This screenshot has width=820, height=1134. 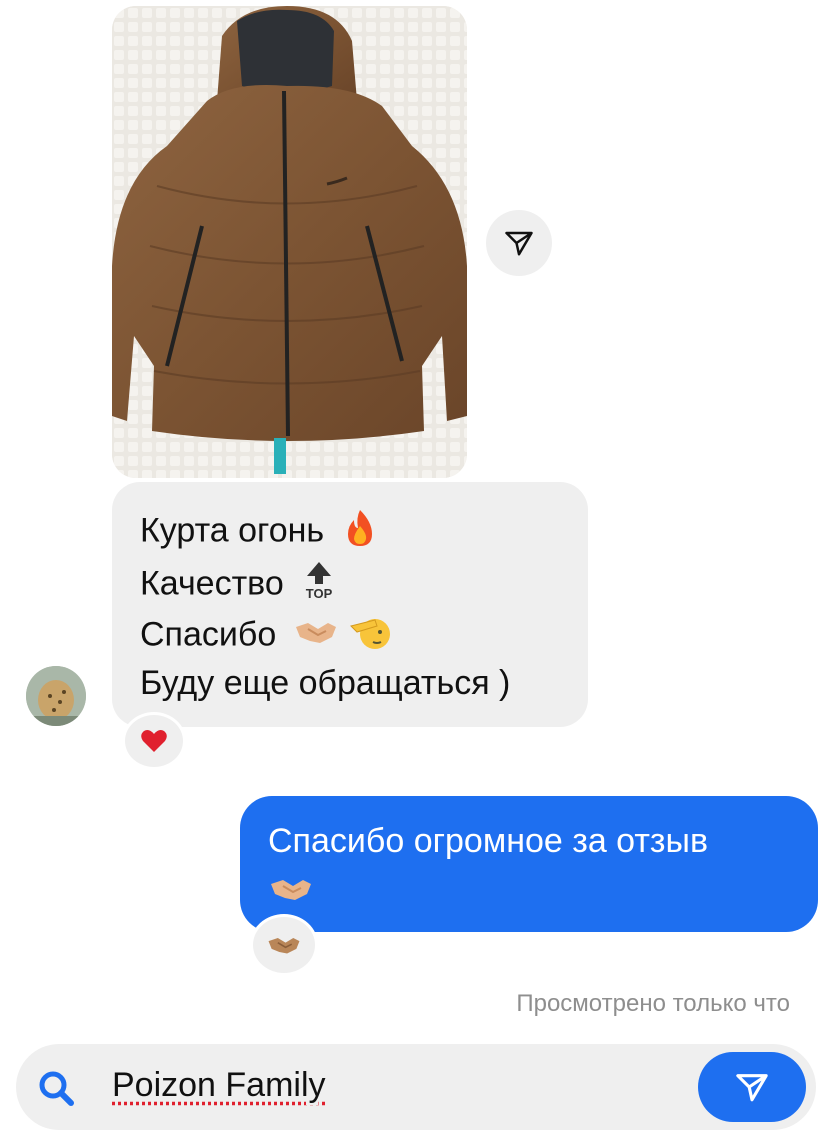 I want to click on message-line: Качество TOP, so click(x=238, y=585).